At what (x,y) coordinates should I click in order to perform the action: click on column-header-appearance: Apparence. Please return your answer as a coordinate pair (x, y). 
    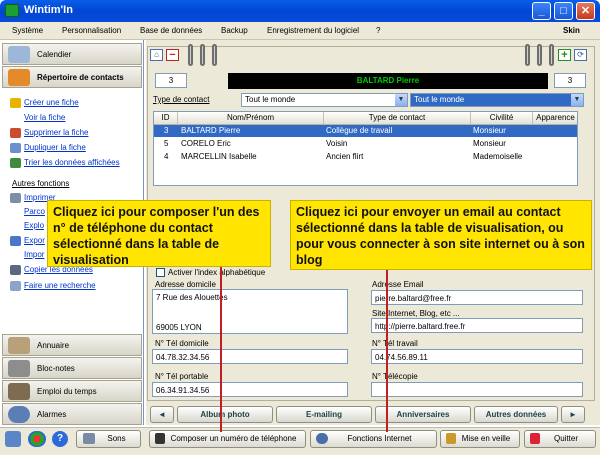
    Looking at the image, I should click on (555, 118).